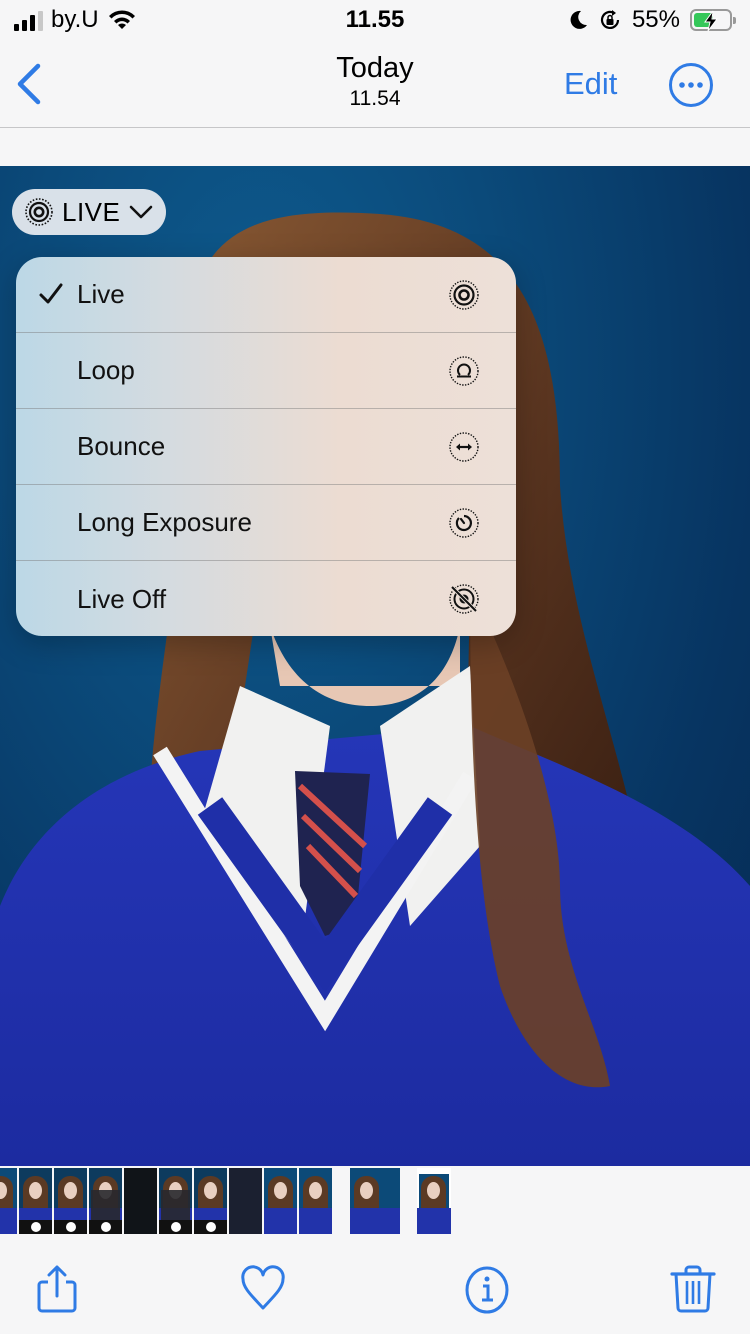 The height and width of the screenshot is (1334, 750). I want to click on live-mode-button: LIVE, so click(89, 212).